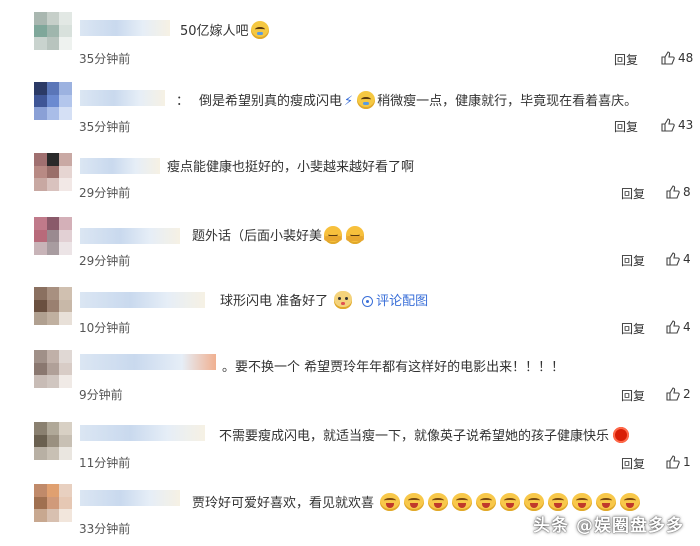  What do you see at coordinates (608, 526) in the screenshot?
I see `watermark: 头条 @娱圈盘多多` at bounding box center [608, 526].